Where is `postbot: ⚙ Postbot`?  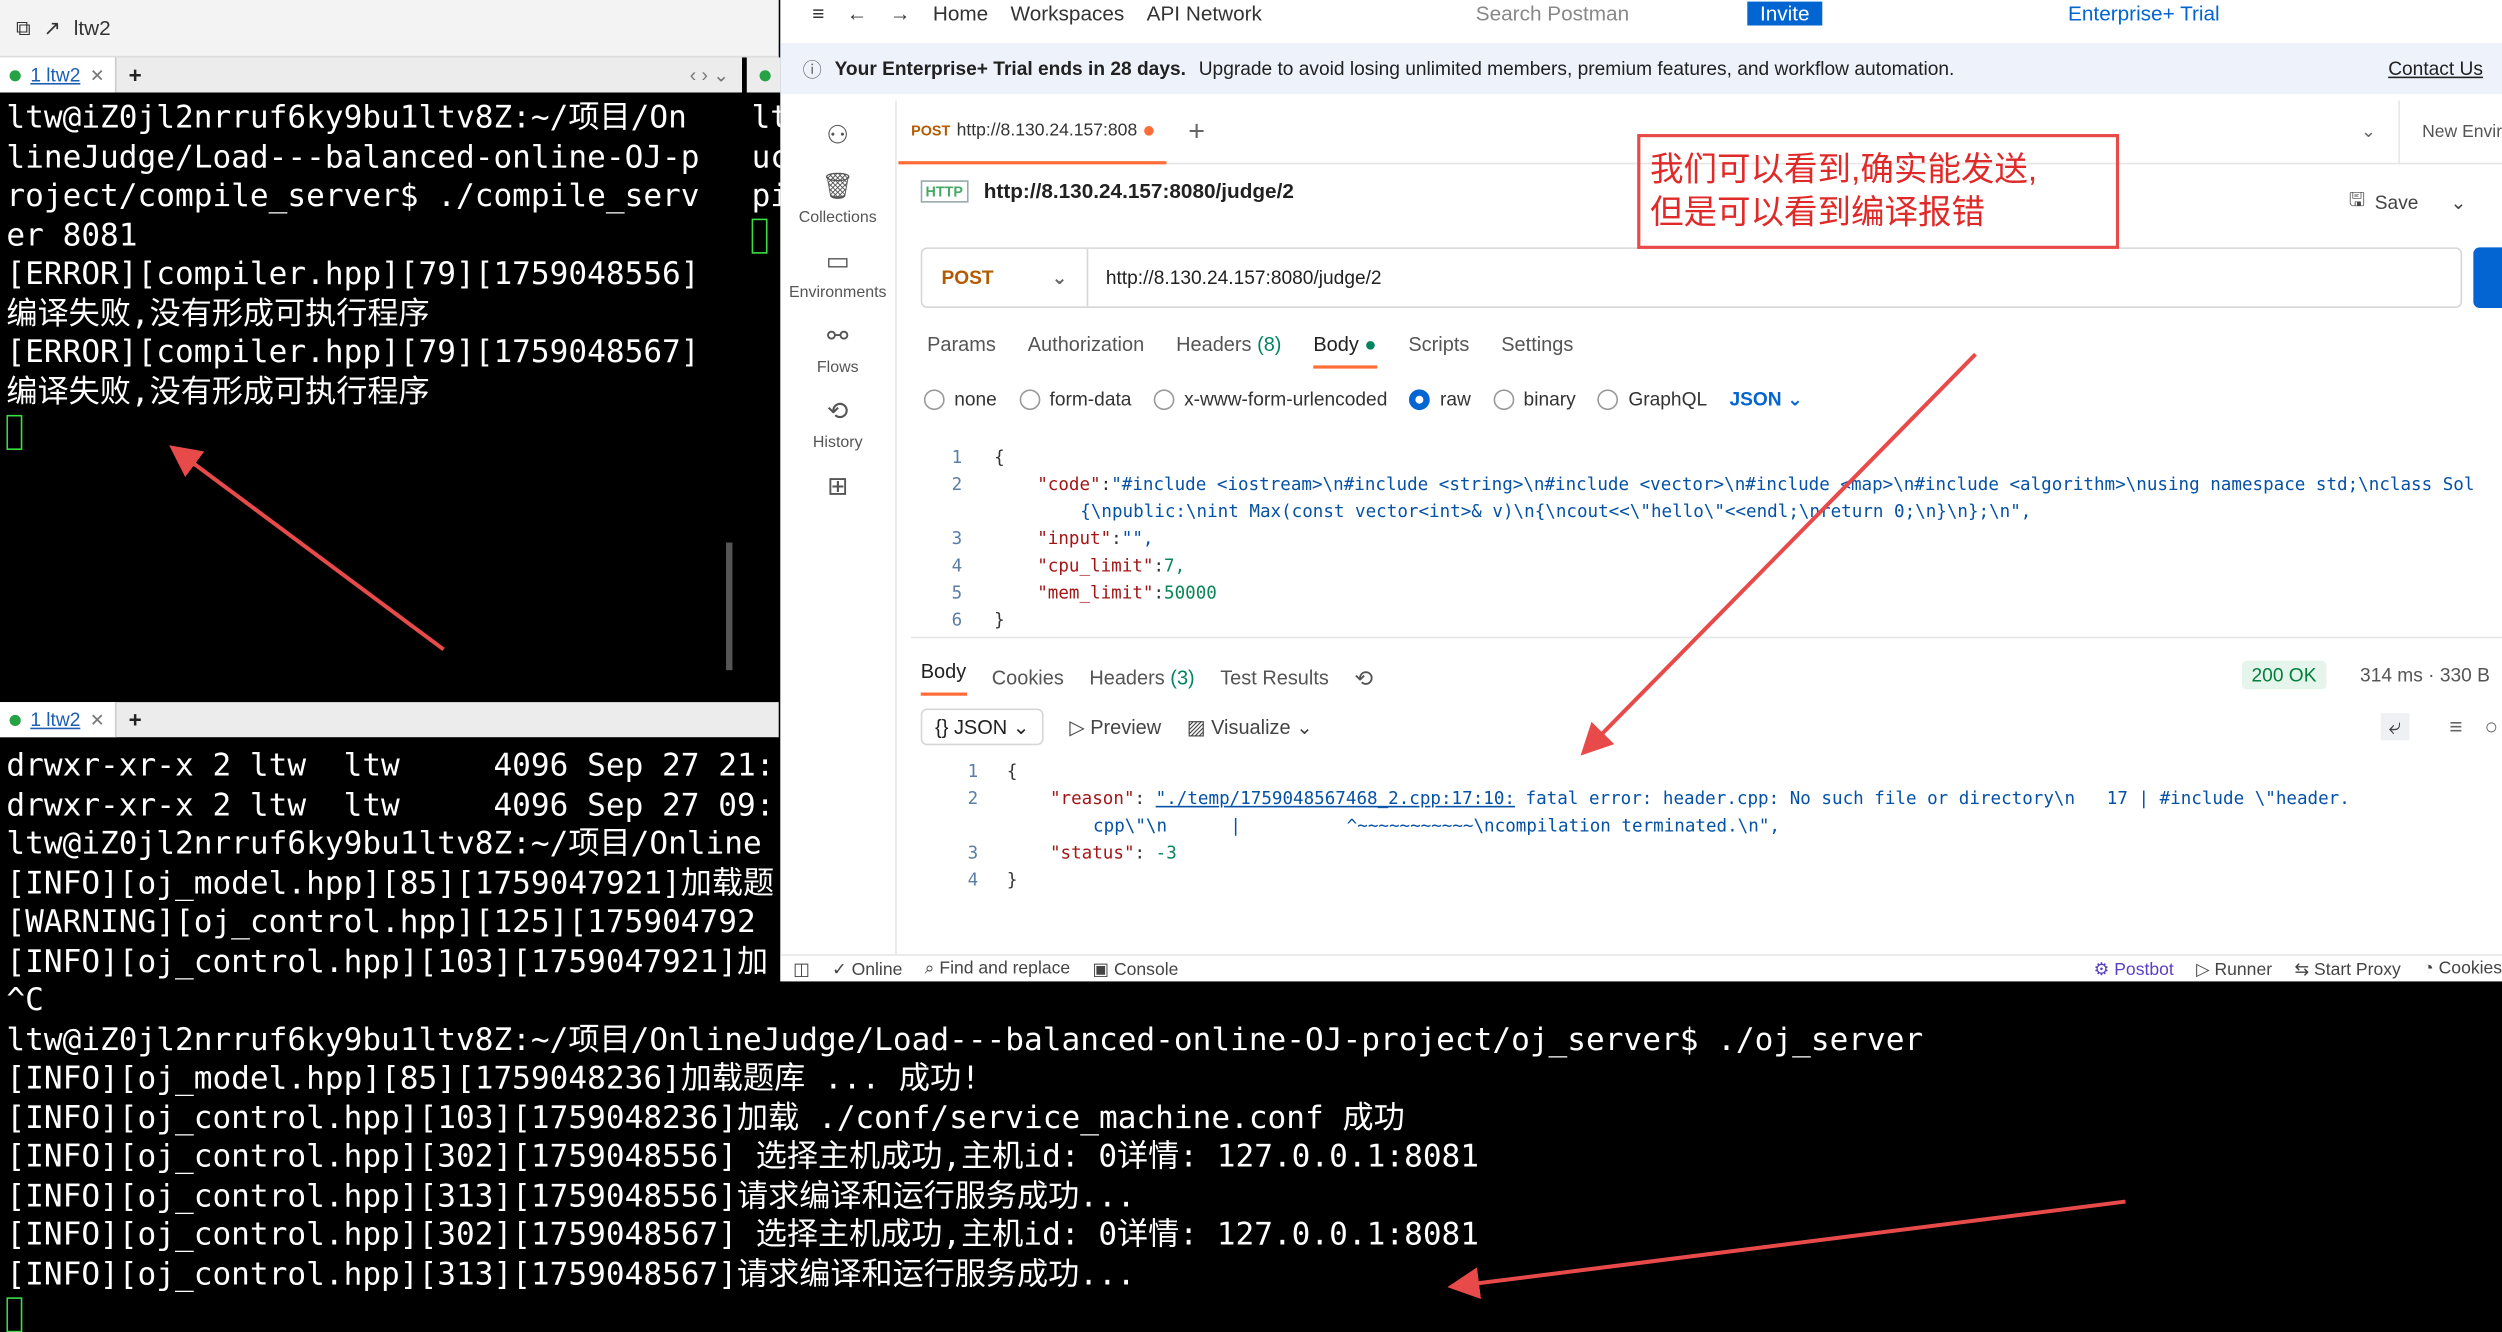
postbot: ⚙ Postbot is located at coordinates (2134, 968).